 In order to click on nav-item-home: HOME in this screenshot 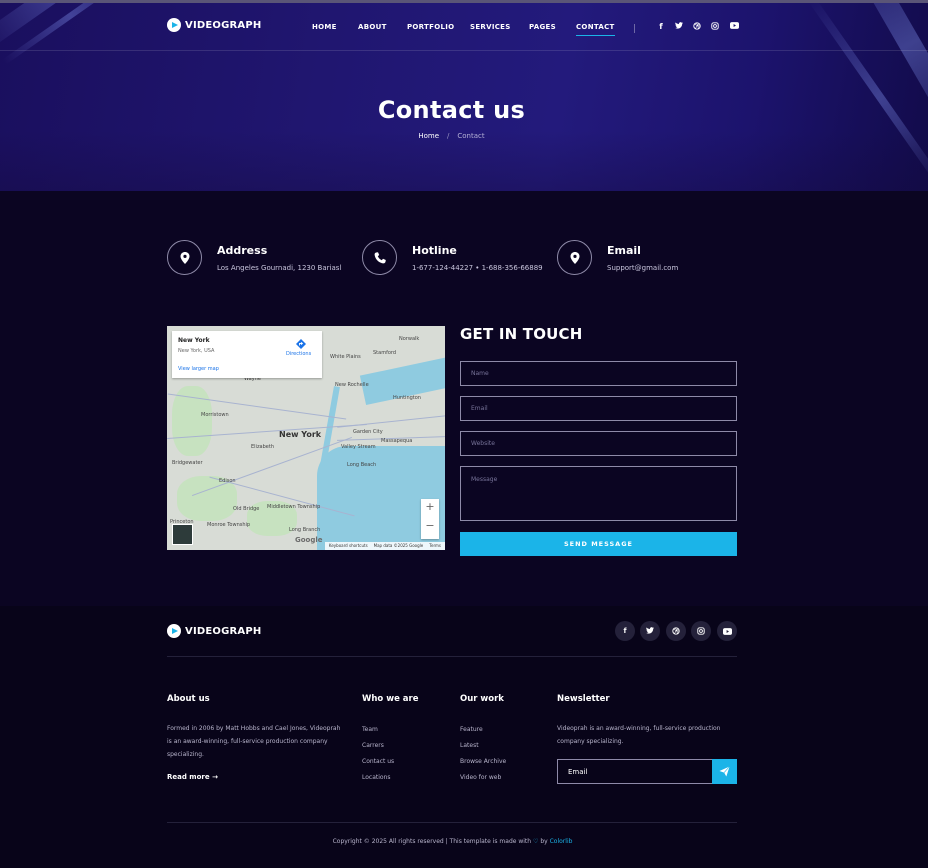, I will do `click(324, 27)`.